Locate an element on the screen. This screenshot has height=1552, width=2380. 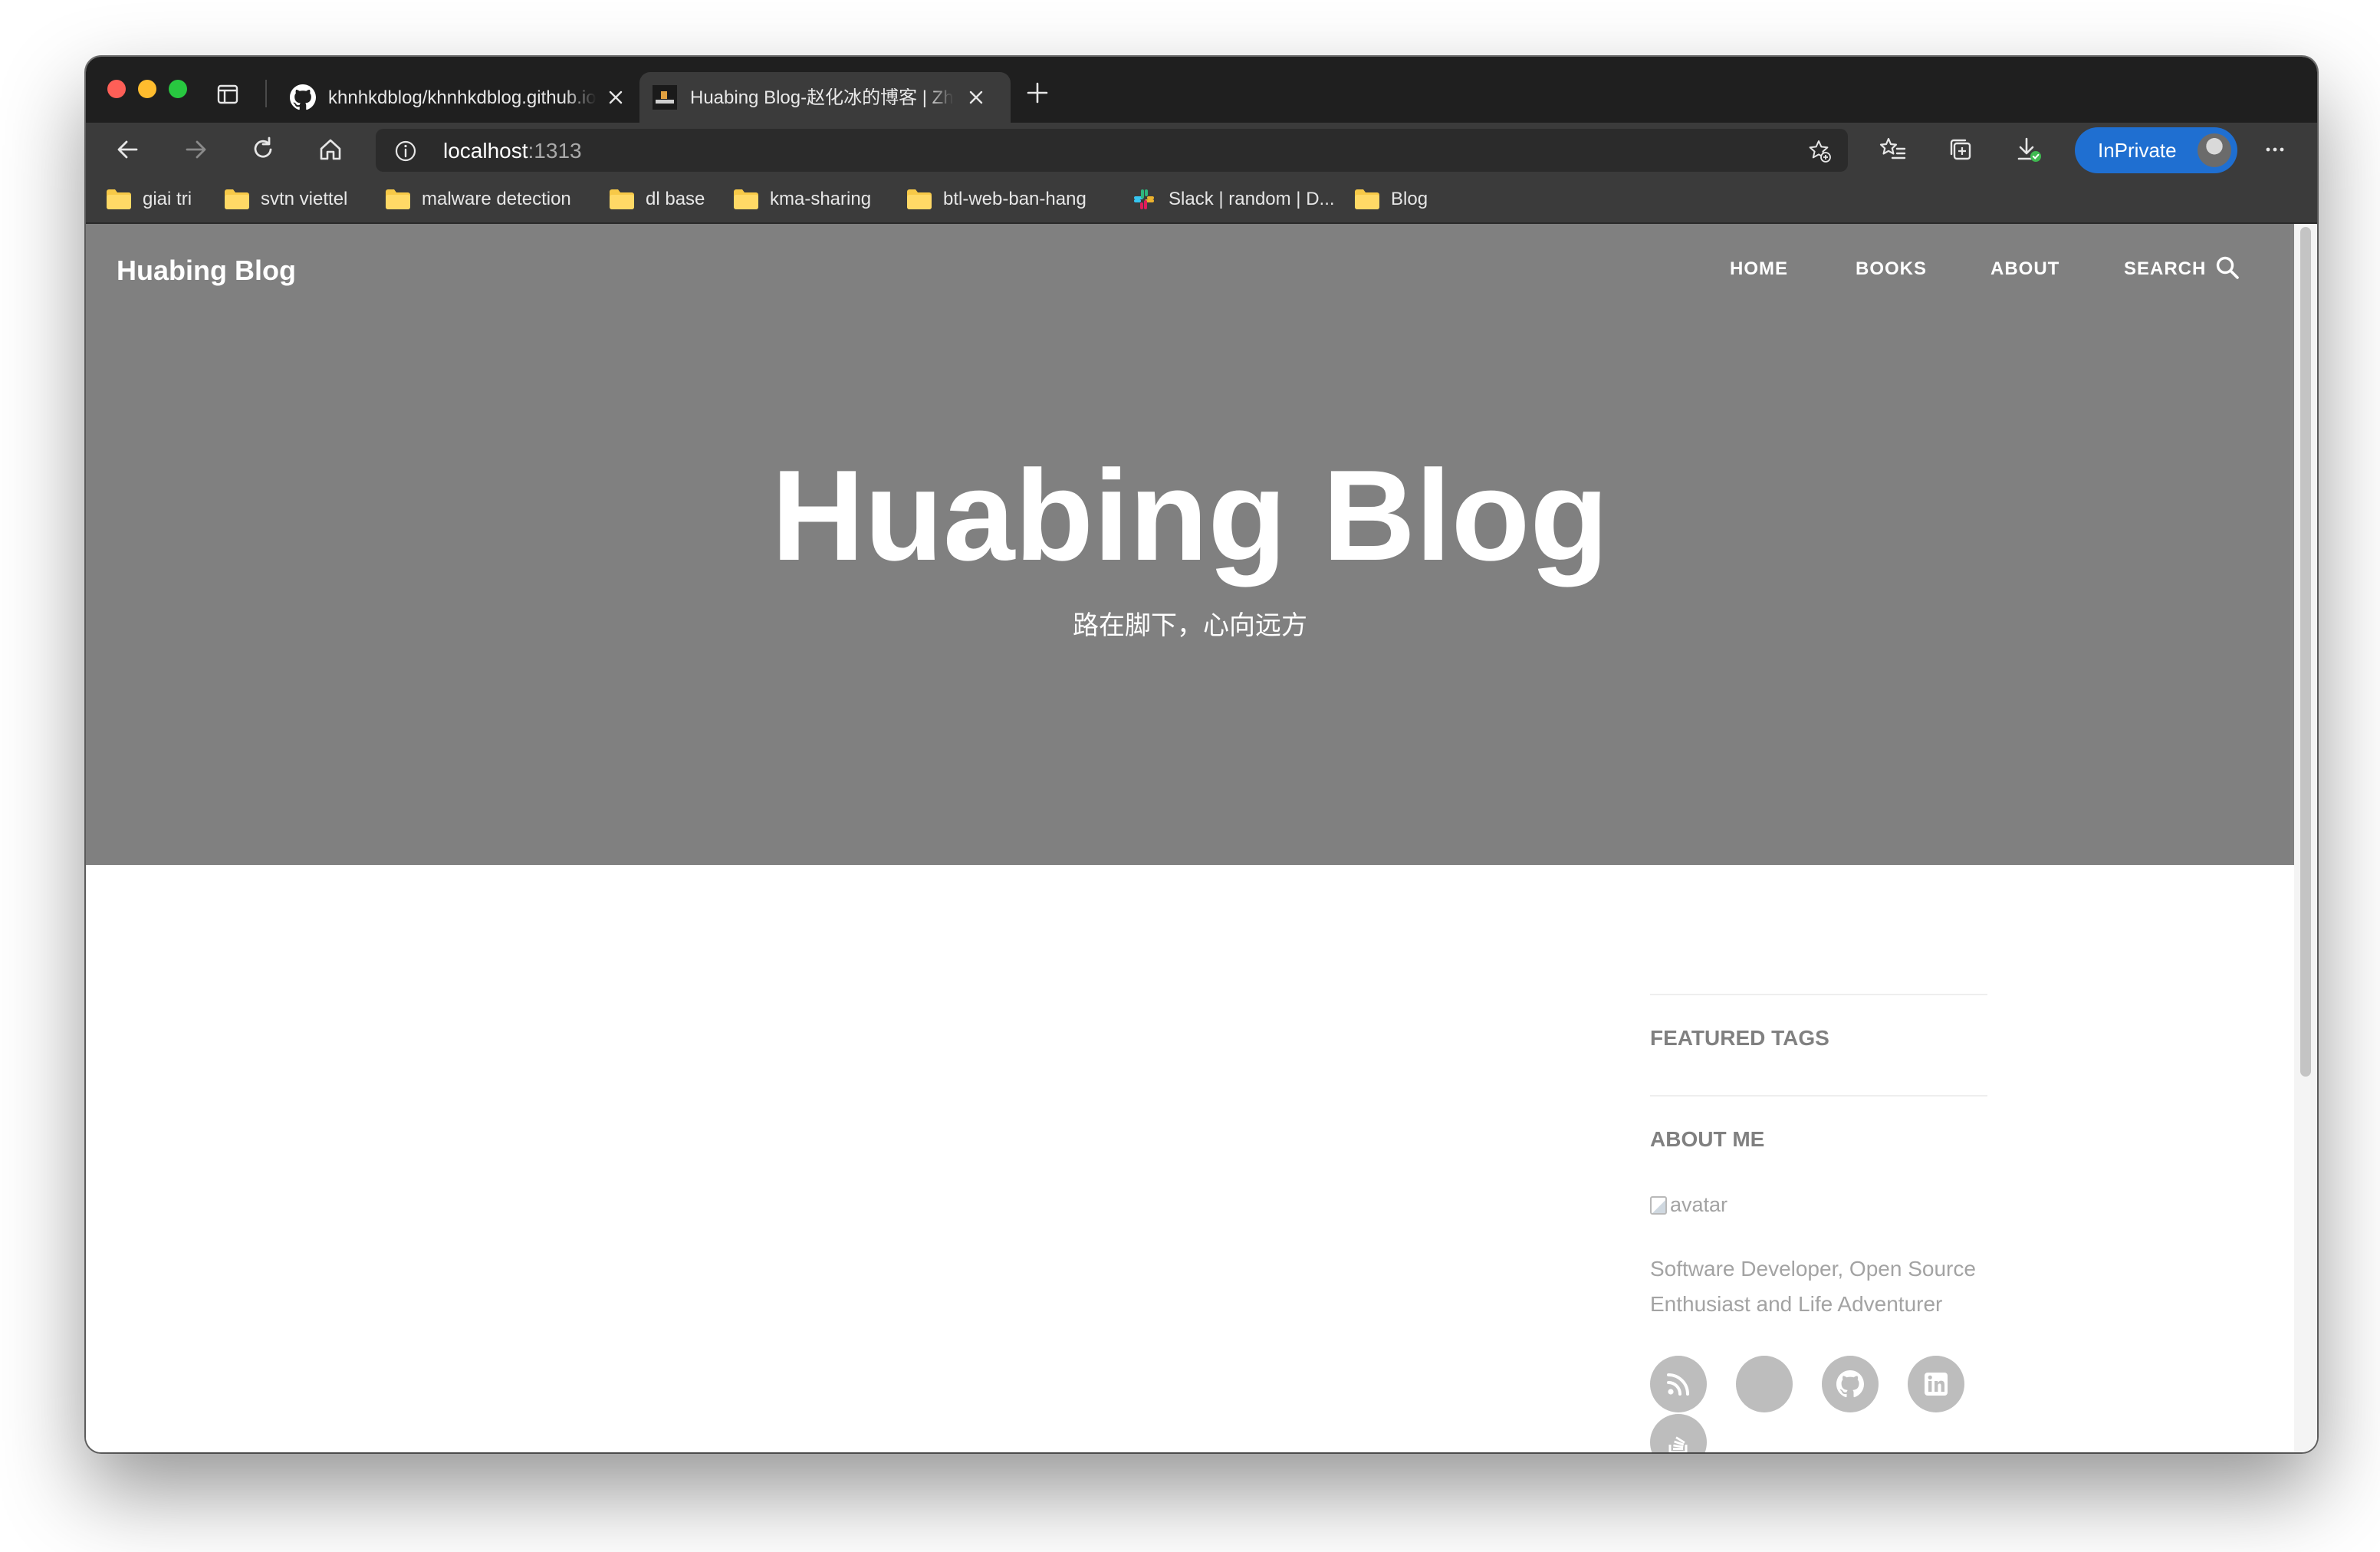
bookmark-label: kma-sharing is located at coordinates (821, 199).